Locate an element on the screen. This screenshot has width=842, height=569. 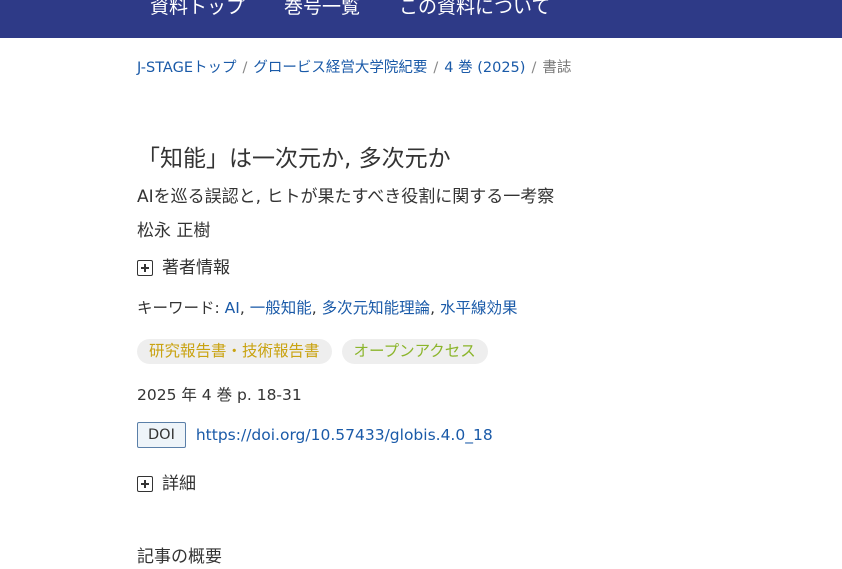
abstract-heading: 記事の概要 is located at coordinates (179, 557).